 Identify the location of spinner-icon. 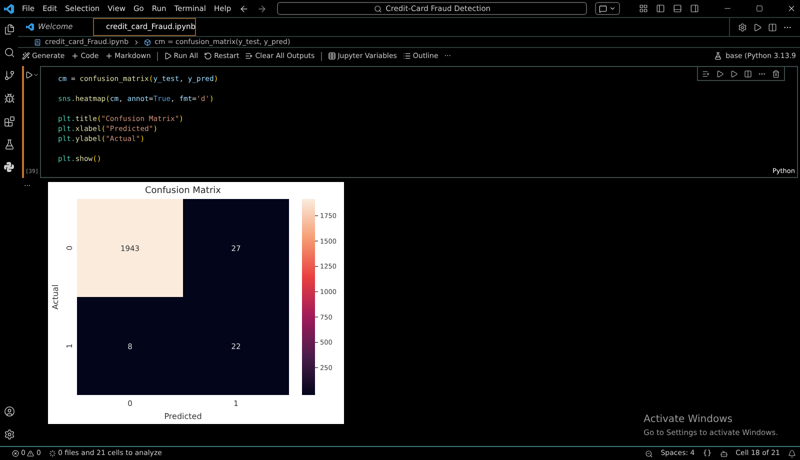
(52, 453).